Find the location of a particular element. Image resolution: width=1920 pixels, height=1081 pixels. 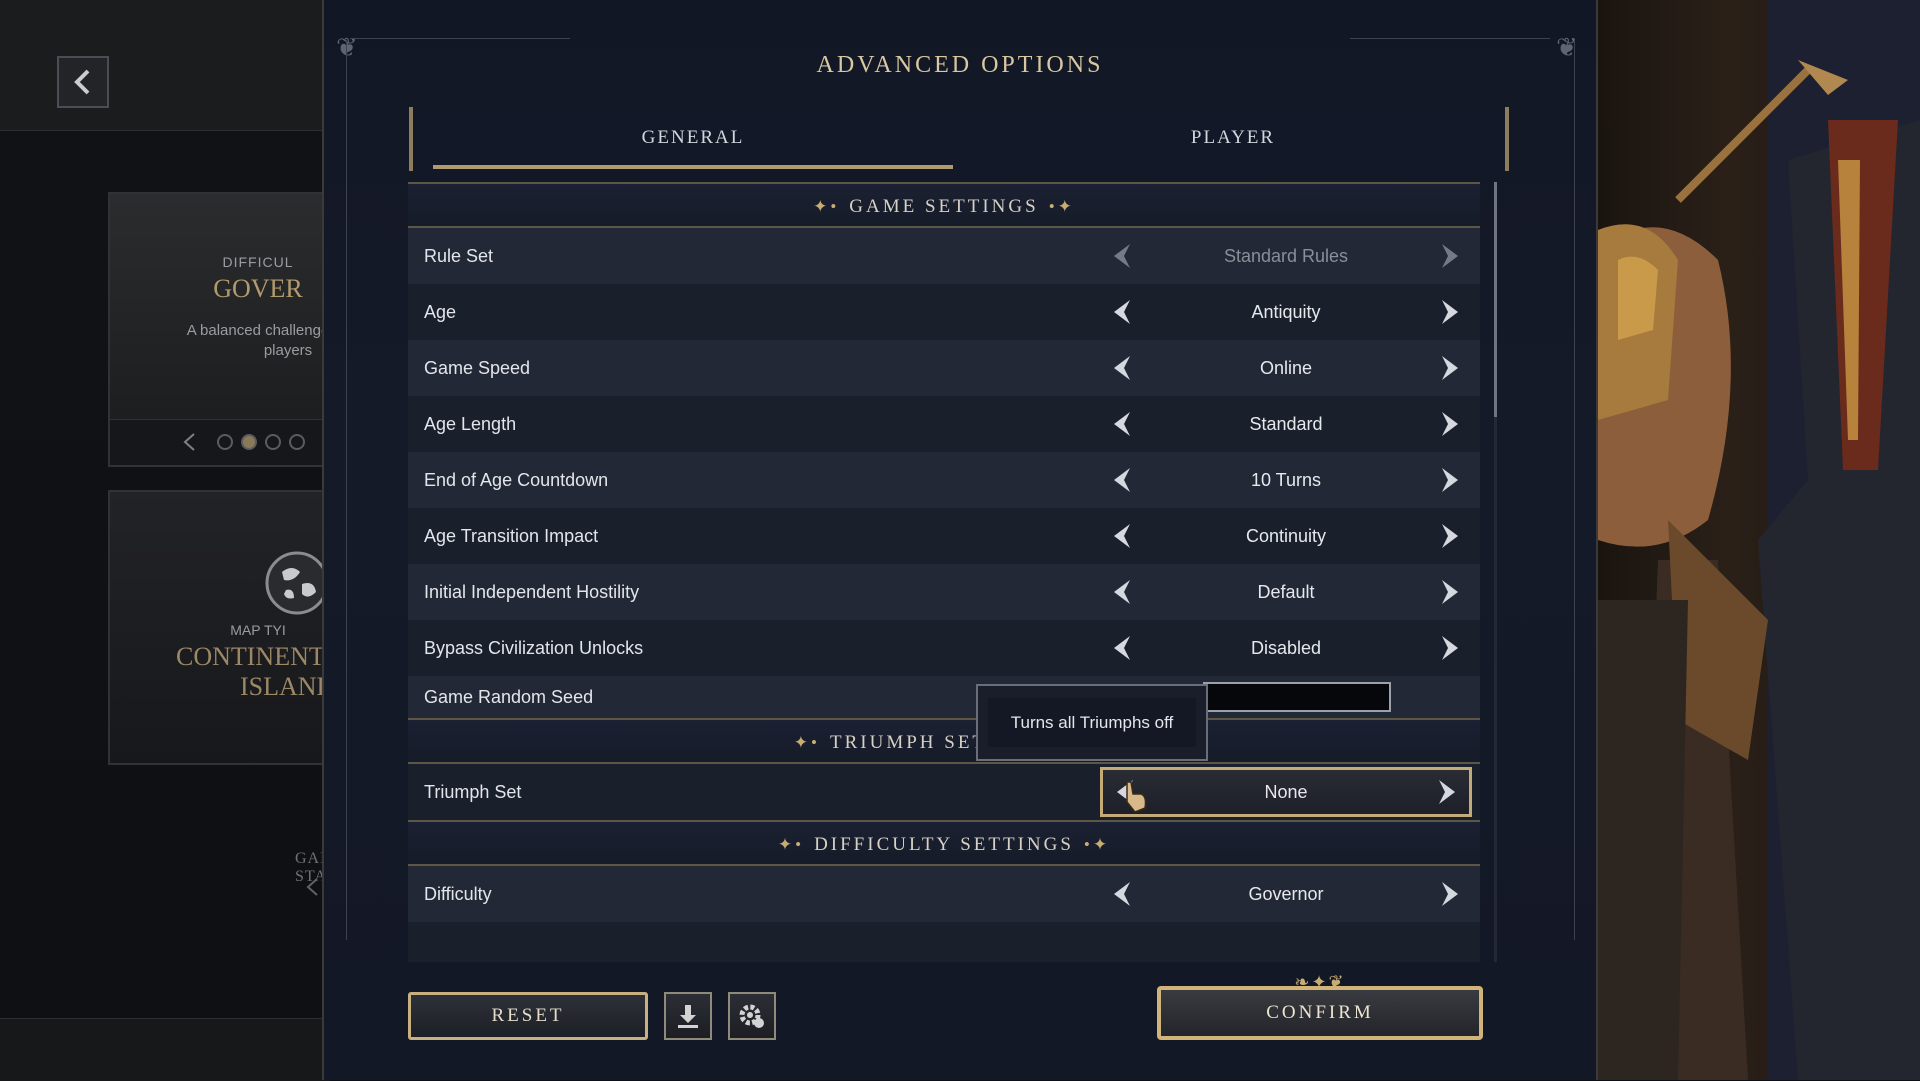

tooltip: Turns all Triumphs off is located at coordinates (1092, 722).